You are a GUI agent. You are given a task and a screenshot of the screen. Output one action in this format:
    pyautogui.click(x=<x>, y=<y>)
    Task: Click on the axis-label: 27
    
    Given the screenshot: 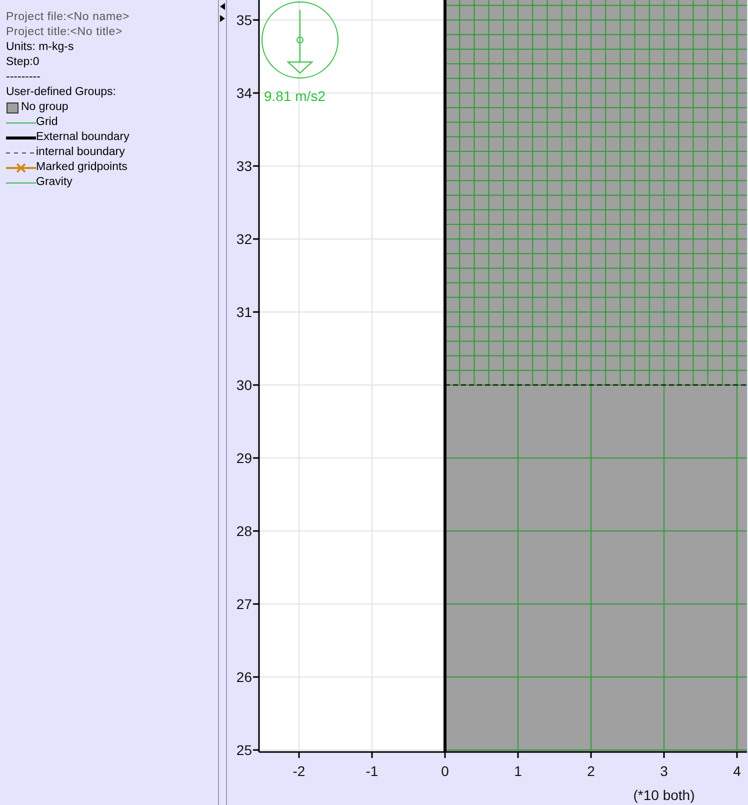 What is the action you would take?
    pyautogui.click(x=244, y=604)
    